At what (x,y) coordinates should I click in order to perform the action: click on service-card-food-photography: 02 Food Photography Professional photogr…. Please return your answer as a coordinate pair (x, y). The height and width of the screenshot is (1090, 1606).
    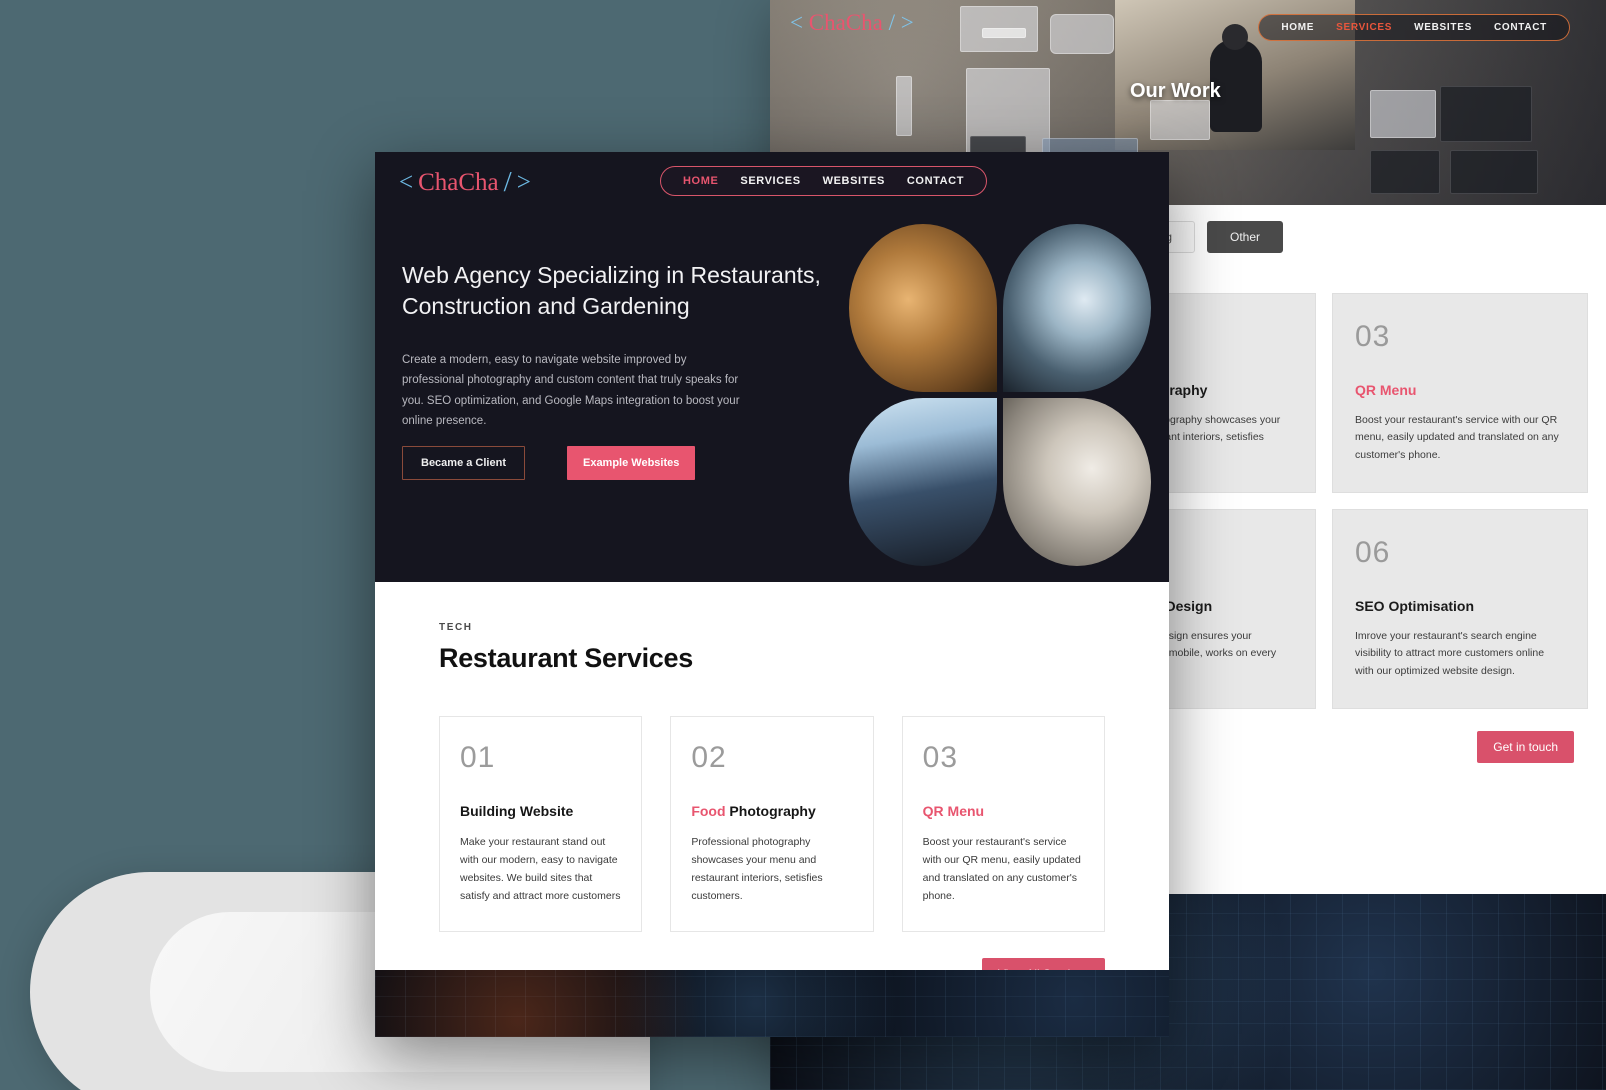
    Looking at the image, I should click on (772, 824).